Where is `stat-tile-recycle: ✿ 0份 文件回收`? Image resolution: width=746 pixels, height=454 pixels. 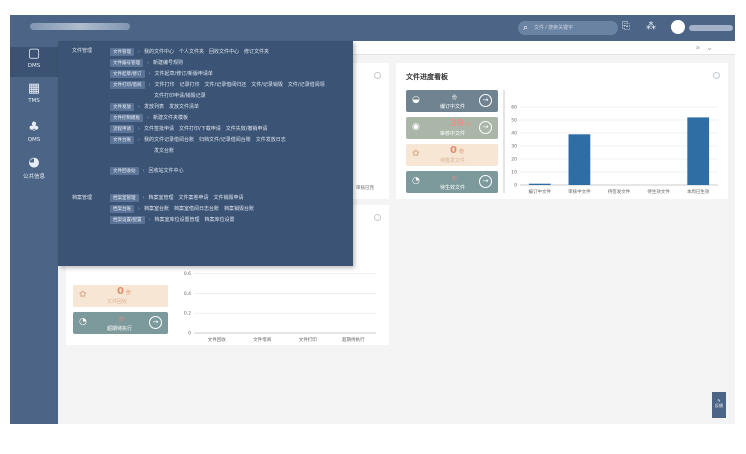
stat-tile-recycle: ✿ 0份 文件回收 is located at coordinates (120, 296).